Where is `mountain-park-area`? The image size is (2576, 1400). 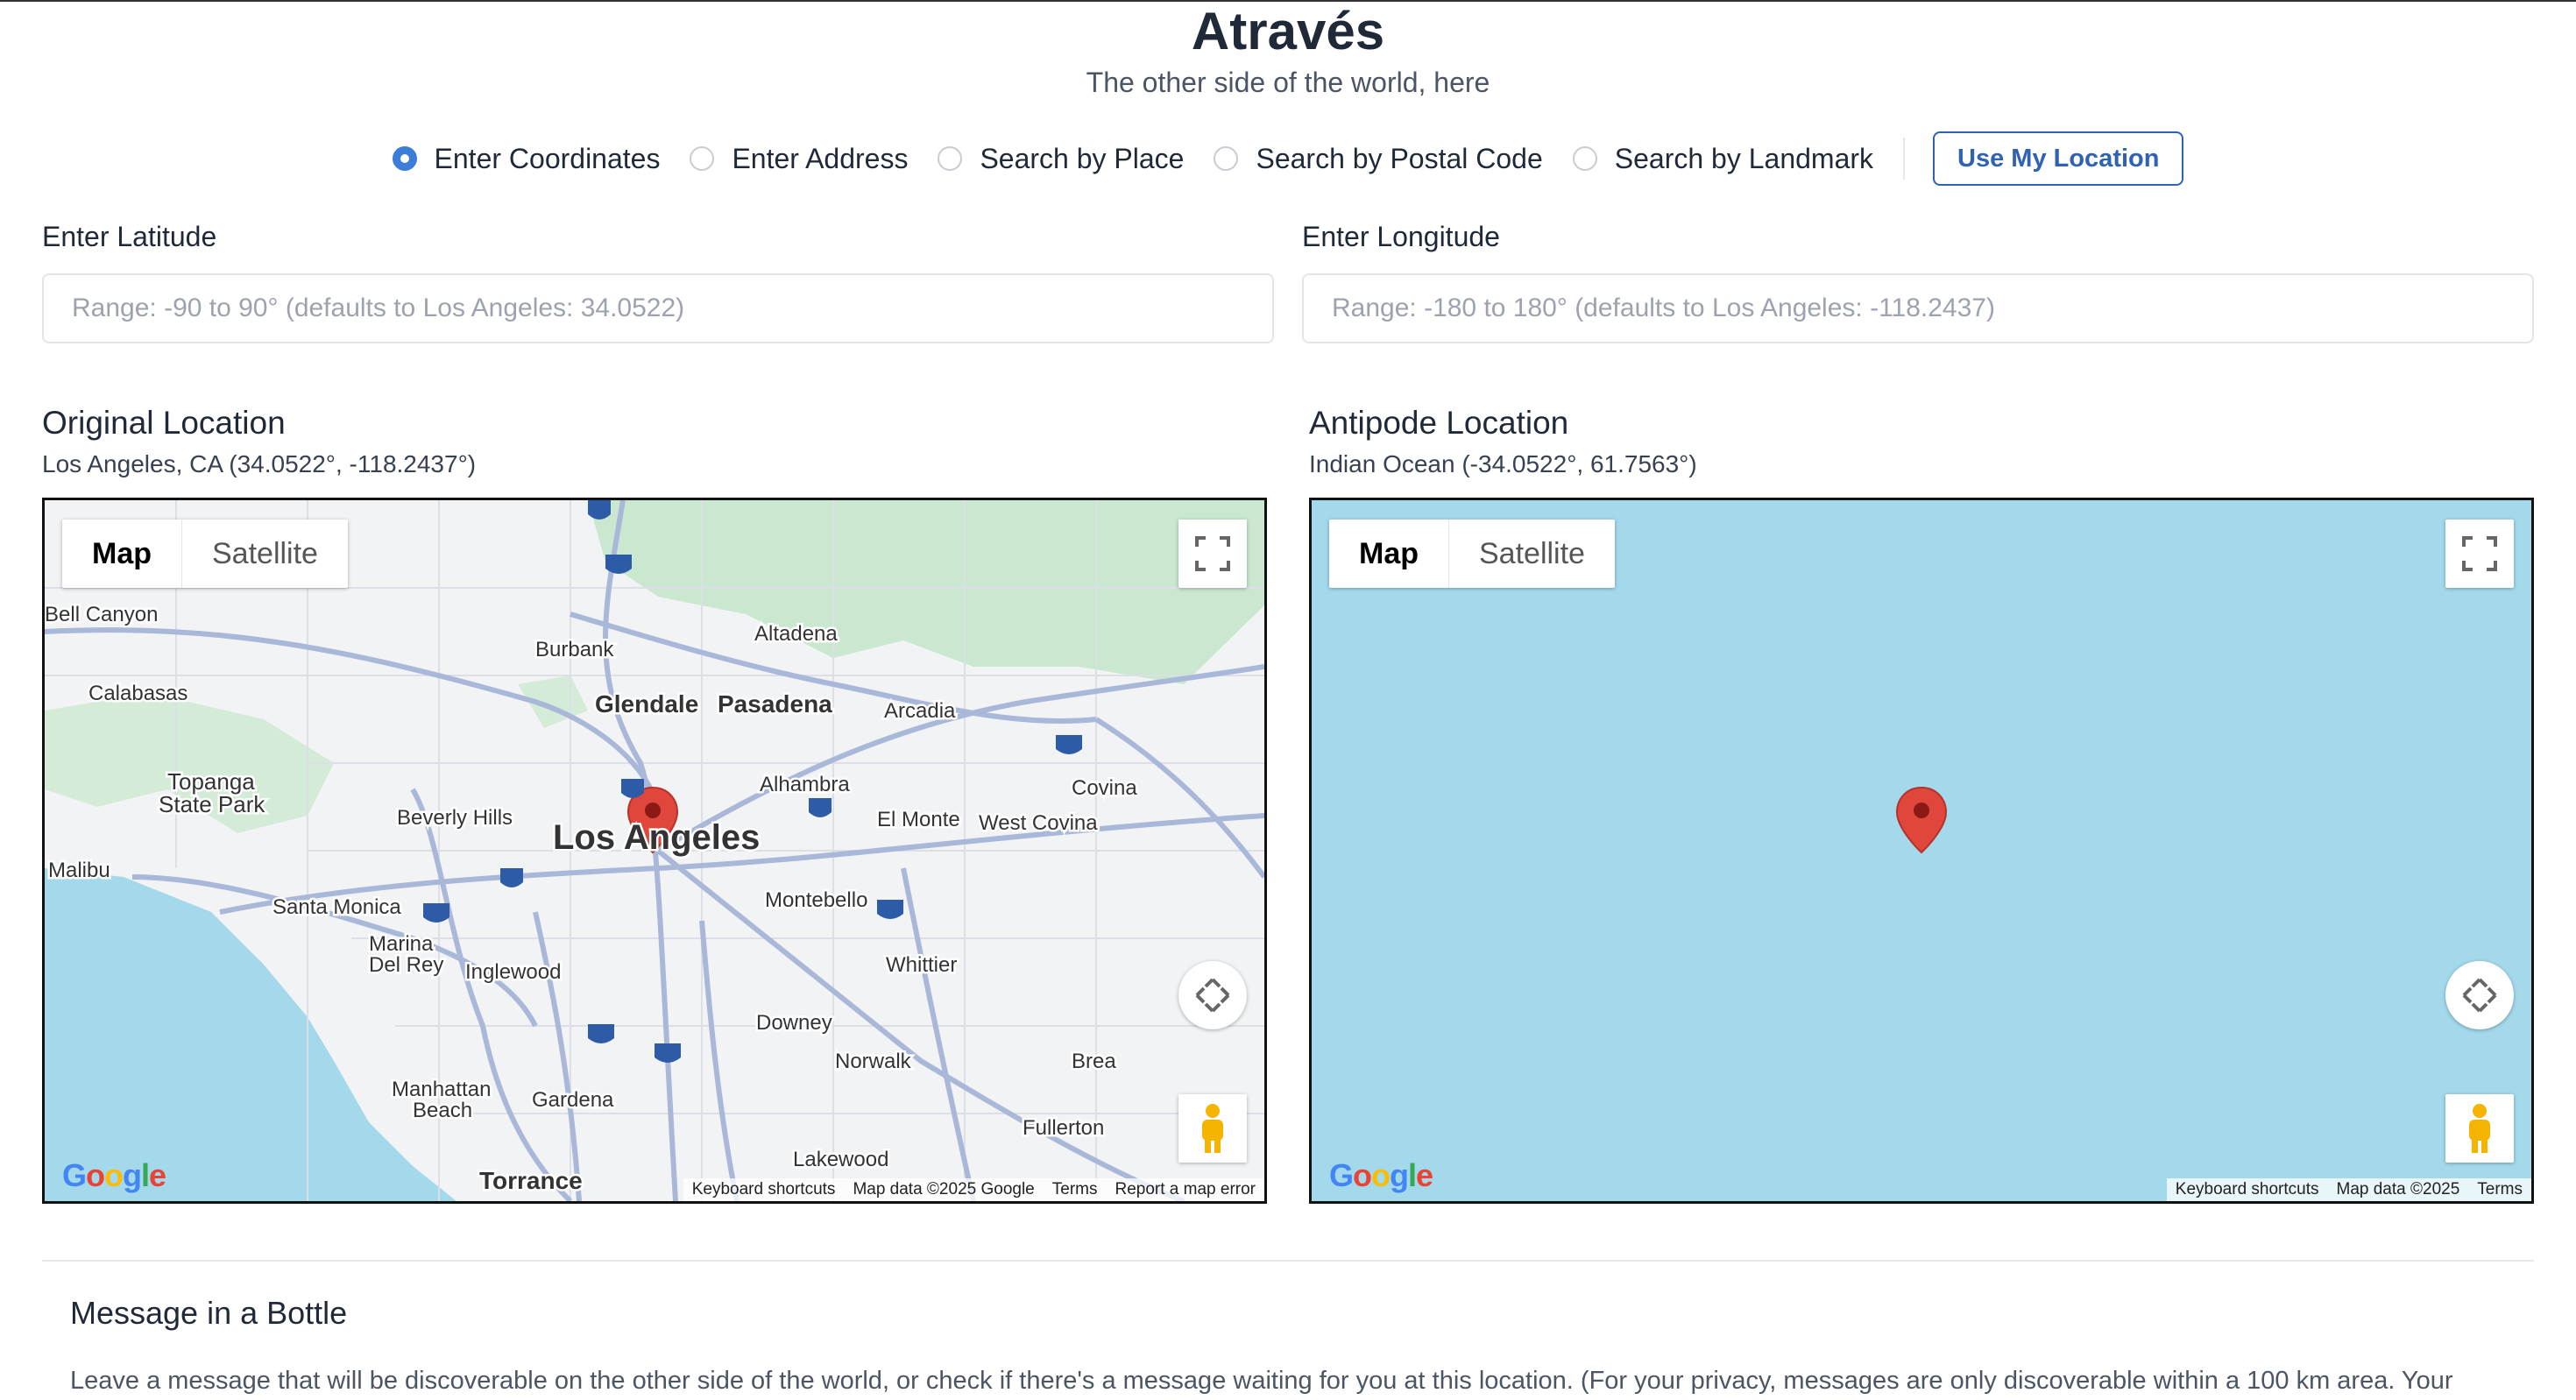 mountain-park-area is located at coordinates (926, 592).